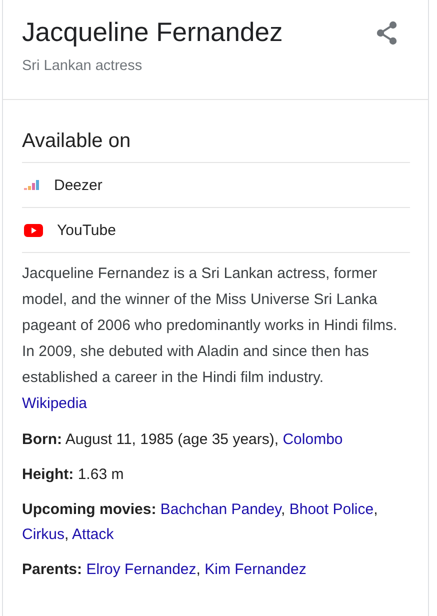  I want to click on service-link: Deezer, so click(78, 185).